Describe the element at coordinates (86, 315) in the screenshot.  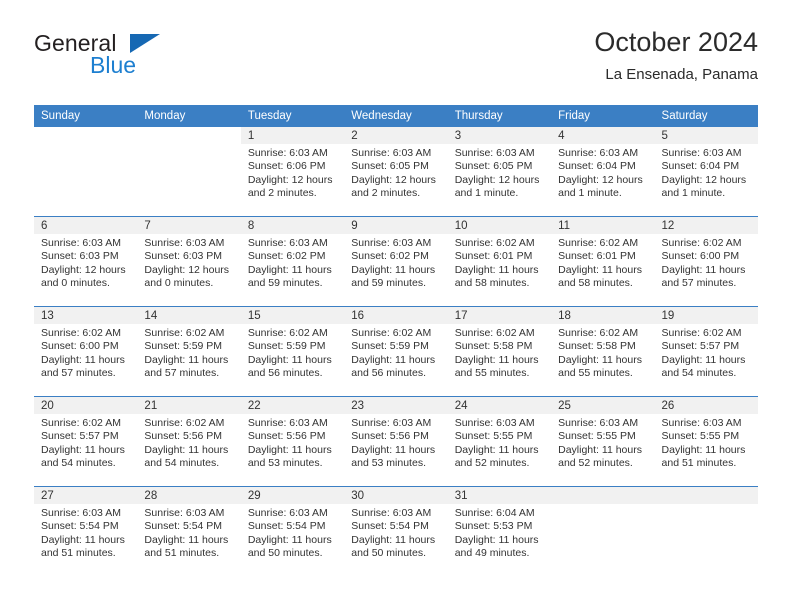
I see `day-number: 13` at that location.